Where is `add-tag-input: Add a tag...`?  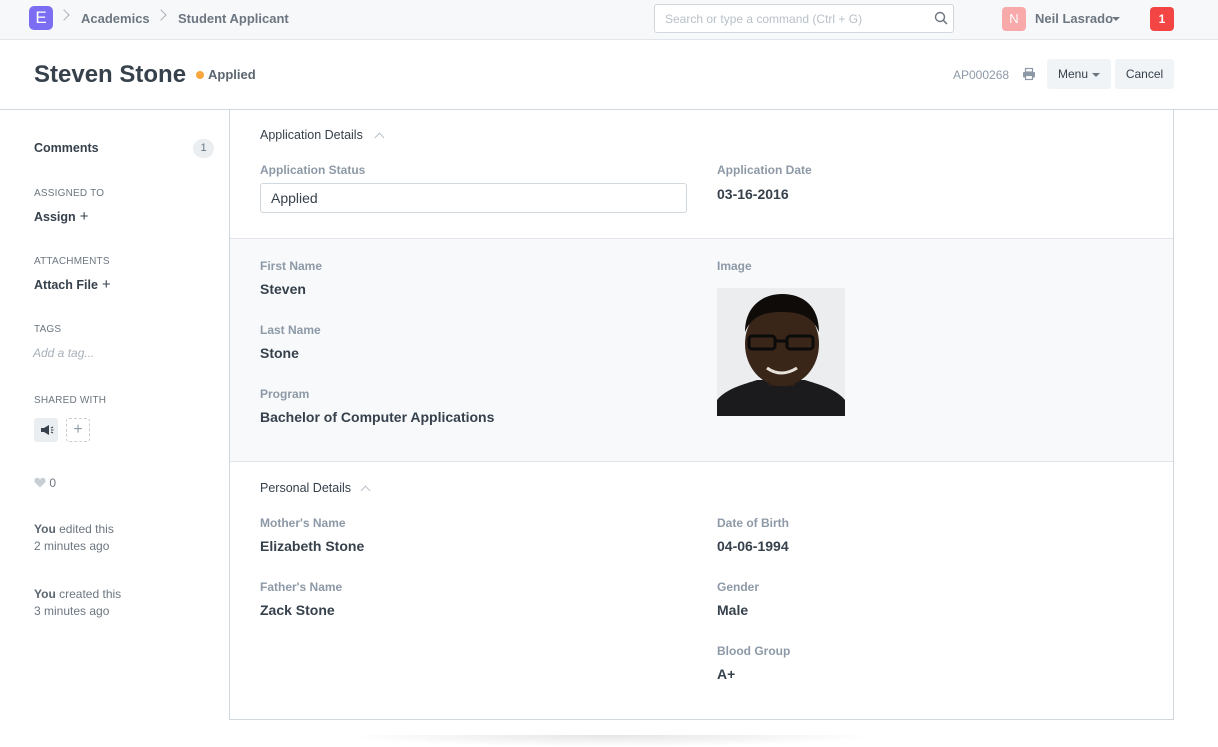 add-tag-input: Add a tag... is located at coordinates (63, 353).